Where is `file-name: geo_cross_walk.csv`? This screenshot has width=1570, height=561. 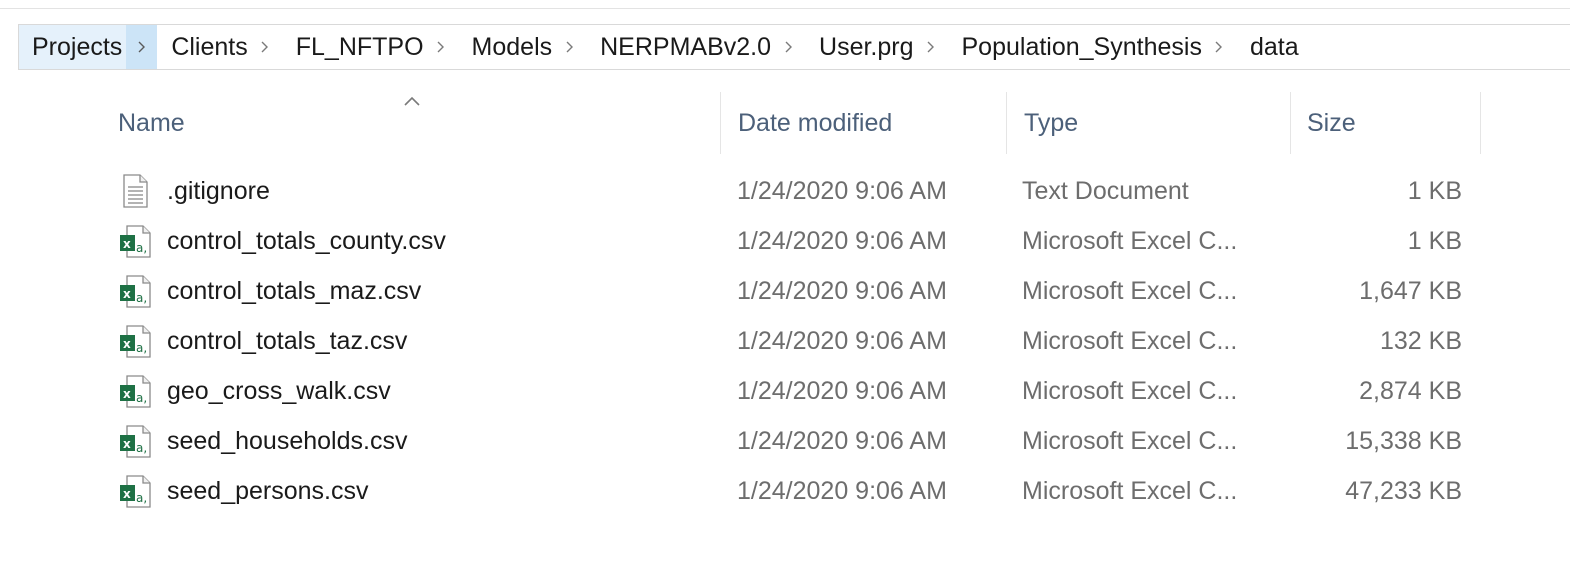 file-name: geo_cross_walk.csv is located at coordinates (279, 391).